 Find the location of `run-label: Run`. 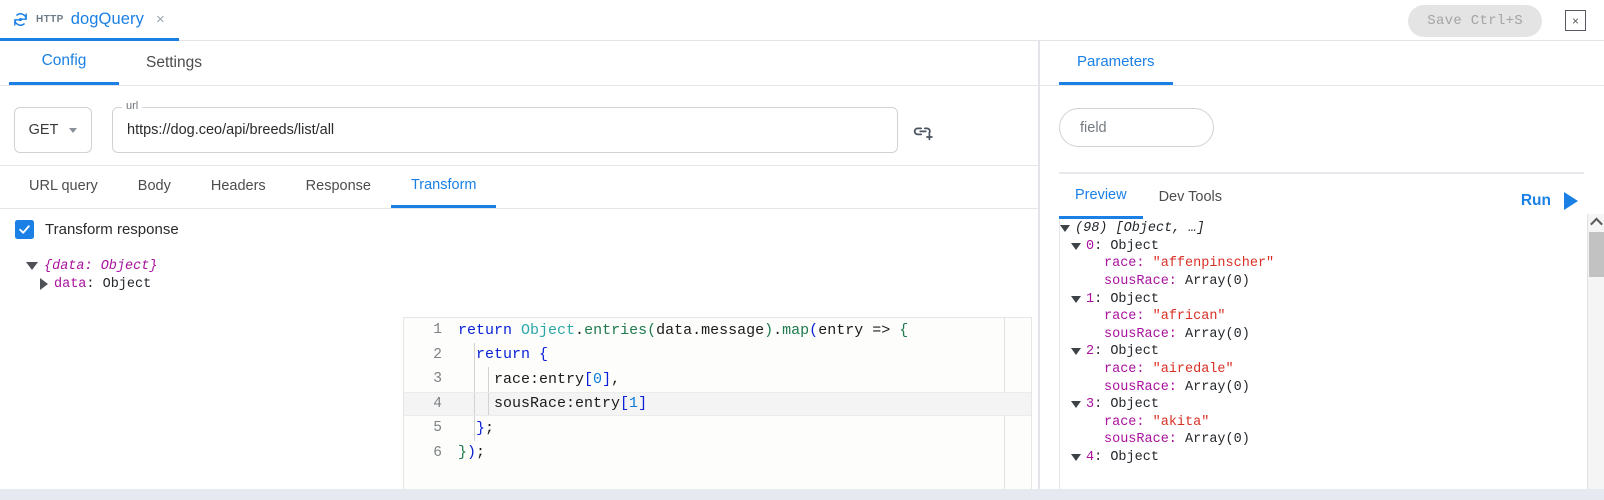

run-label: Run is located at coordinates (1535, 200).